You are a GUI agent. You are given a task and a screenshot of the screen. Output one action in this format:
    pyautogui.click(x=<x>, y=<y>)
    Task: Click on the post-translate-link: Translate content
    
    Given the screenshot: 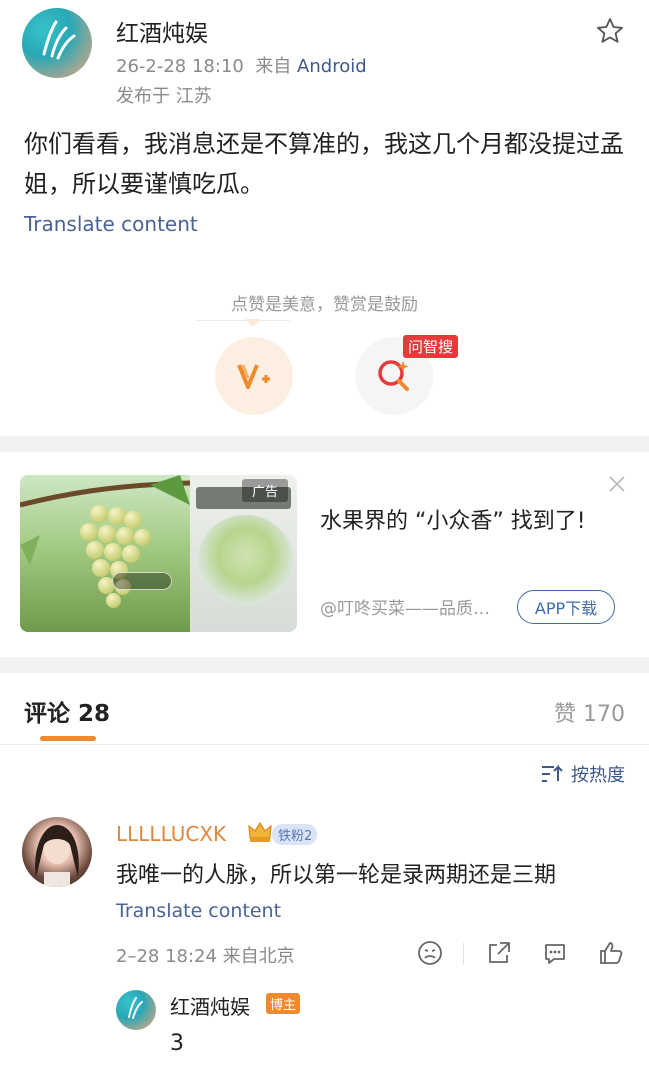 What is the action you would take?
    pyautogui.click(x=111, y=224)
    